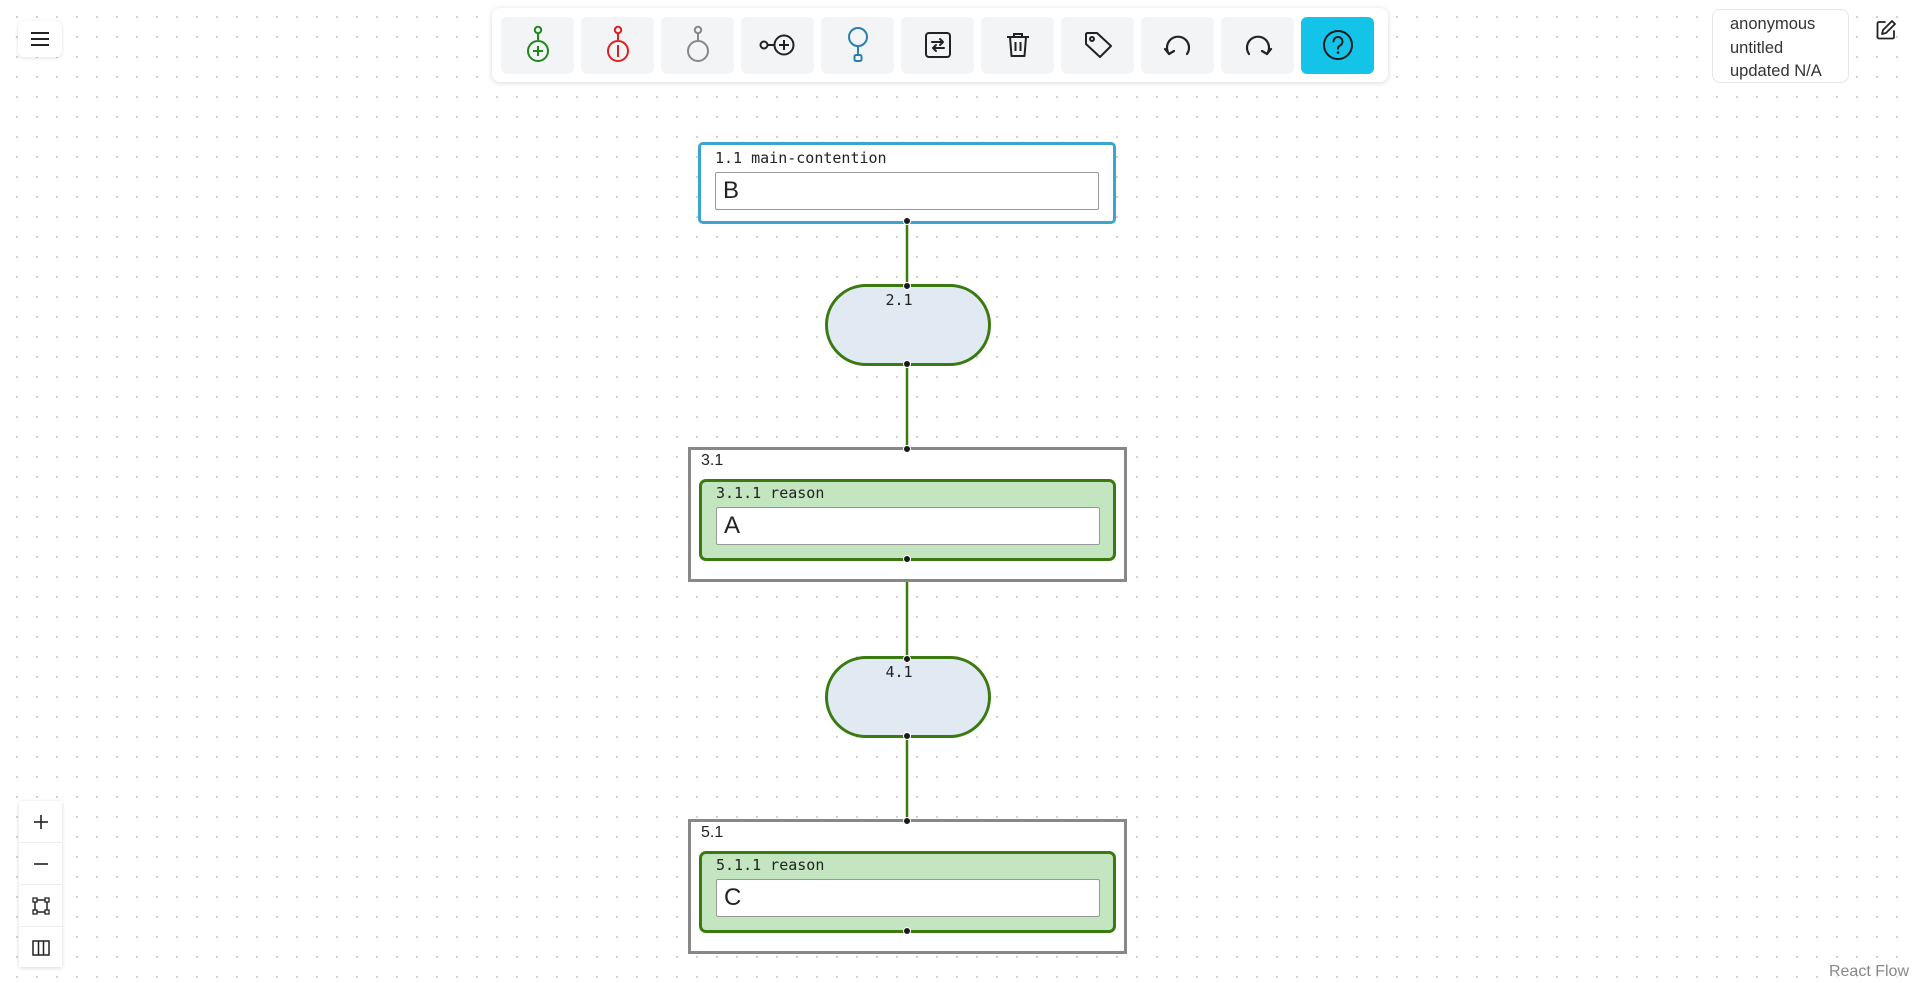  Describe the element at coordinates (907, 576) in the screenshot. I see `handles-layer` at that location.